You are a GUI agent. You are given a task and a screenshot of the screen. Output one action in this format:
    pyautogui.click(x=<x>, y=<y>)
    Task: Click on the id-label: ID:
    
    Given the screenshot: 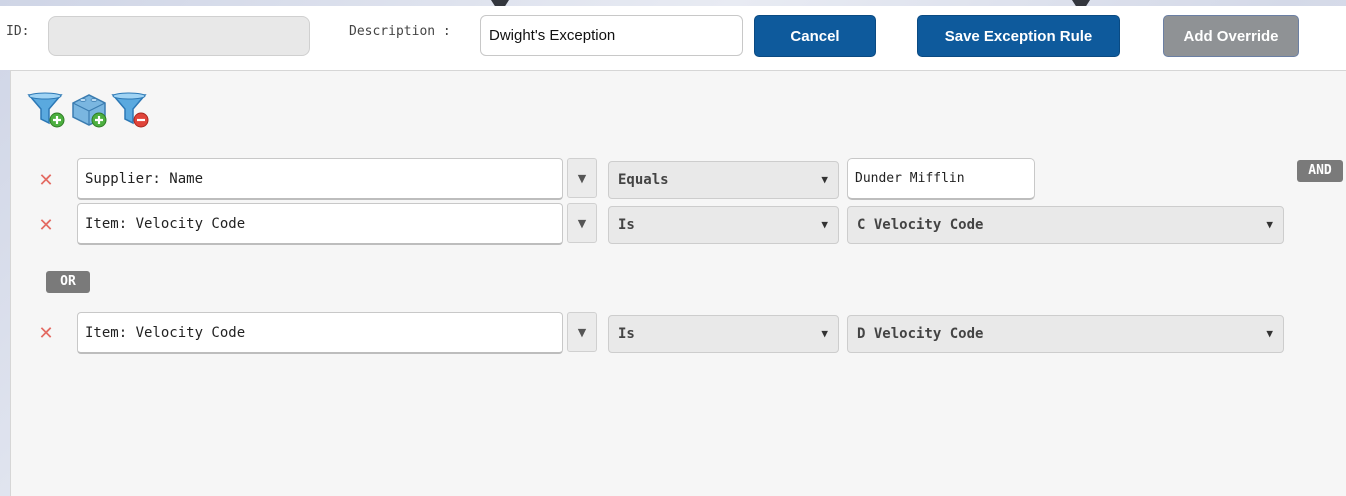 What is the action you would take?
    pyautogui.click(x=18, y=31)
    